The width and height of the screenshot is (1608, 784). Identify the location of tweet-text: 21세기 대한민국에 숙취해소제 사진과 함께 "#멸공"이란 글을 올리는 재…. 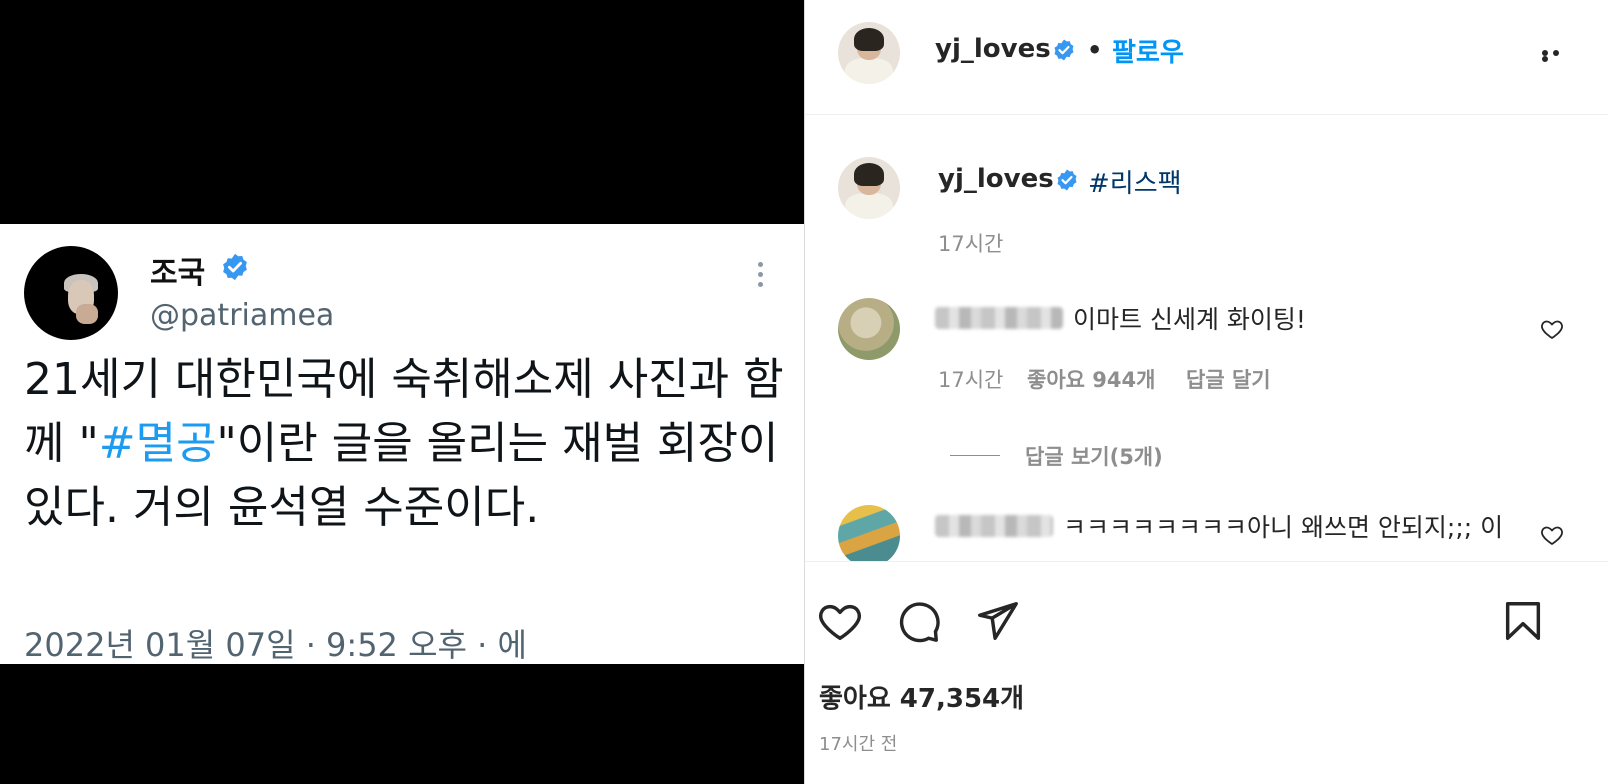
(404, 444).